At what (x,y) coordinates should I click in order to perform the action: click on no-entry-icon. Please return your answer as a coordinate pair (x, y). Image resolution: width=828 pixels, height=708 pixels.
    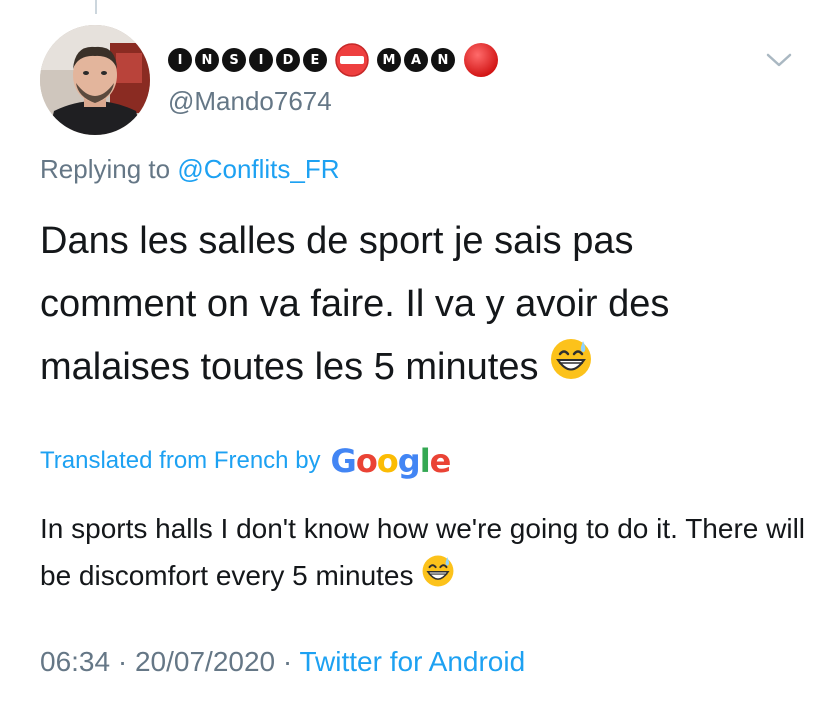
    Looking at the image, I should click on (352, 60).